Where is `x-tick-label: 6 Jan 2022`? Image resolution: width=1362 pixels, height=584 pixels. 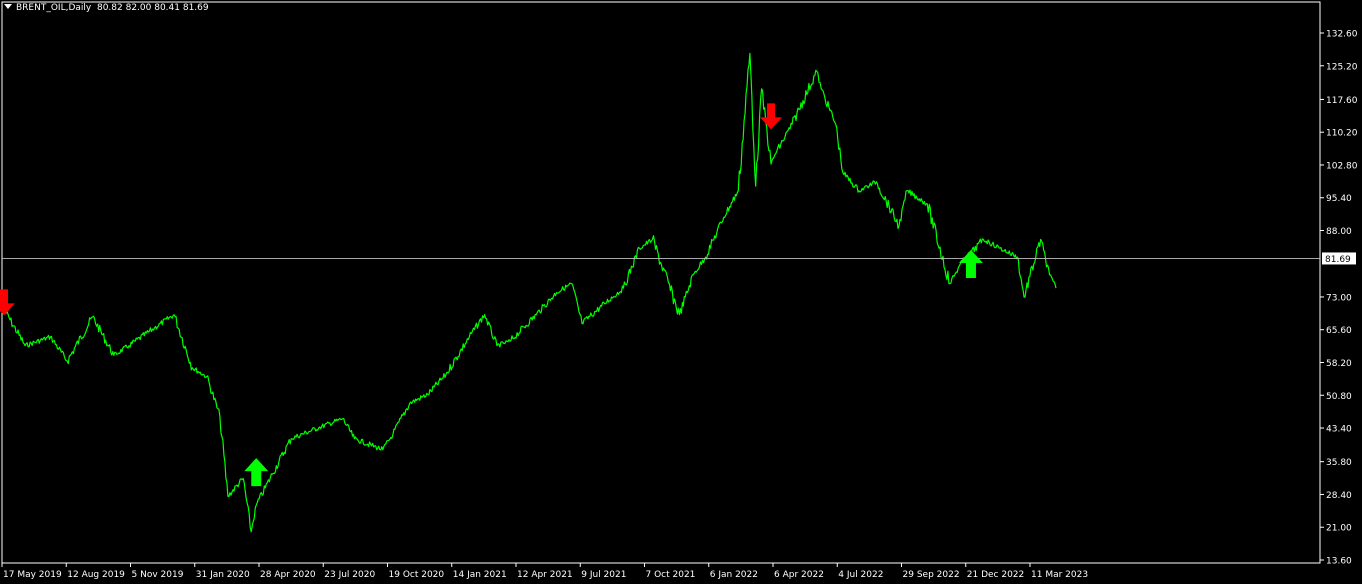
x-tick-label: 6 Jan 2022 is located at coordinates (734, 575).